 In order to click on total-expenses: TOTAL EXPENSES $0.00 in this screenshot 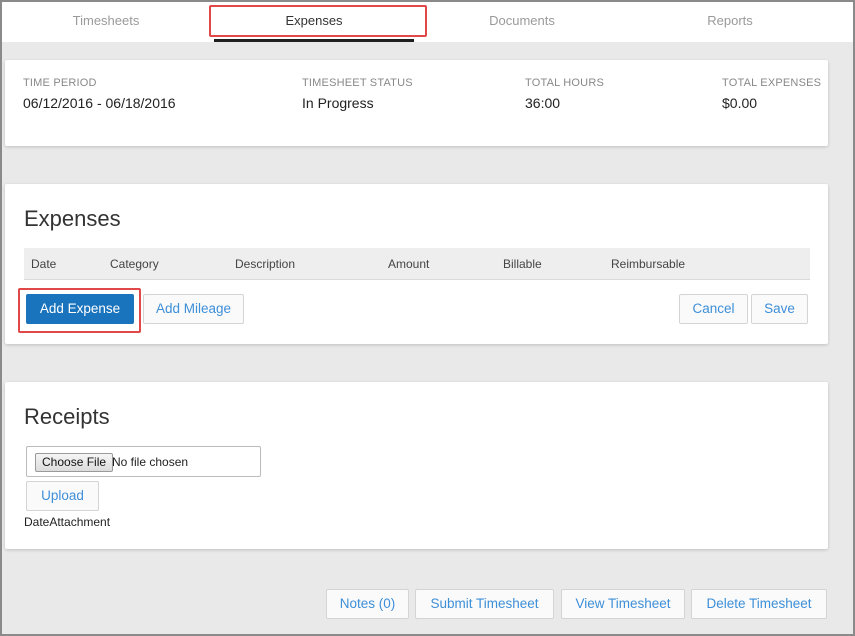, I will do `click(771, 94)`.